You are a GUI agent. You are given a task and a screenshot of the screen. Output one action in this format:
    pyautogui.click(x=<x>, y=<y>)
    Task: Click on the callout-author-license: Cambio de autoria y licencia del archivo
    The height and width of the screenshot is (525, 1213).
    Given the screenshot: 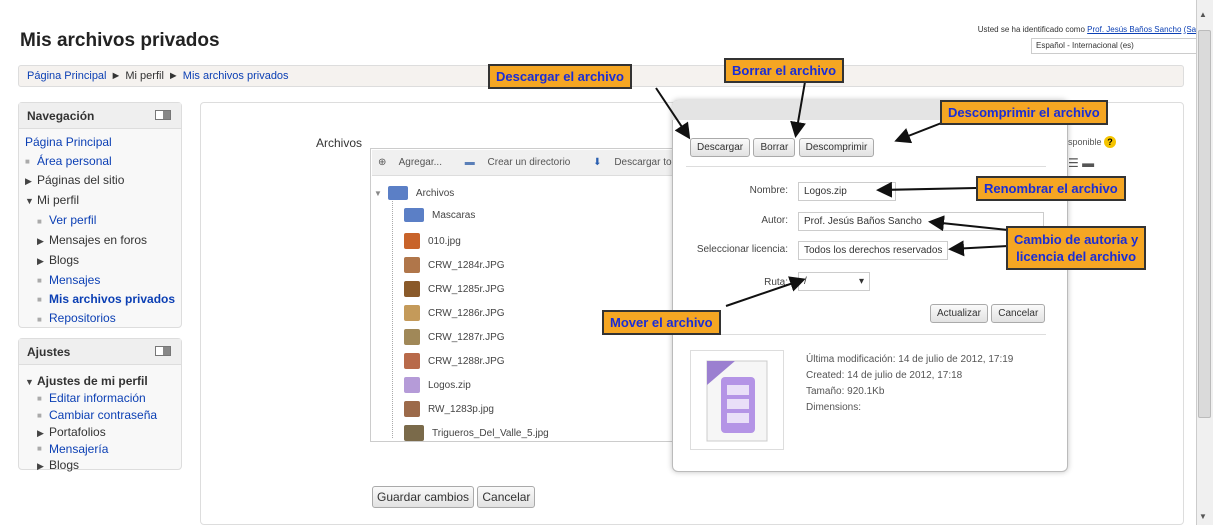 What is the action you would take?
    pyautogui.click(x=1076, y=248)
    